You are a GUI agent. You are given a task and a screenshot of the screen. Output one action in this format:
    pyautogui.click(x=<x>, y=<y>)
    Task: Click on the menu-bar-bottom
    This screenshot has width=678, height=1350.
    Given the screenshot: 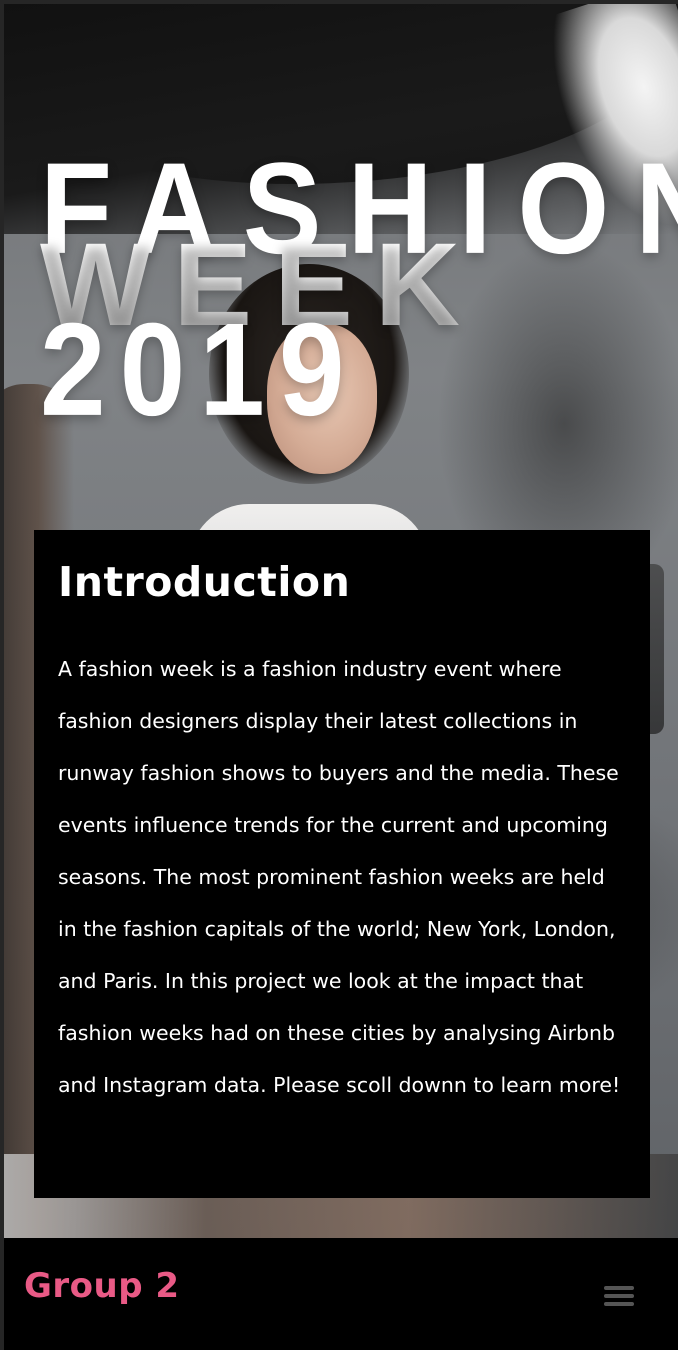 What is the action you would take?
    pyautogui.click(x=619, y=1304)
    